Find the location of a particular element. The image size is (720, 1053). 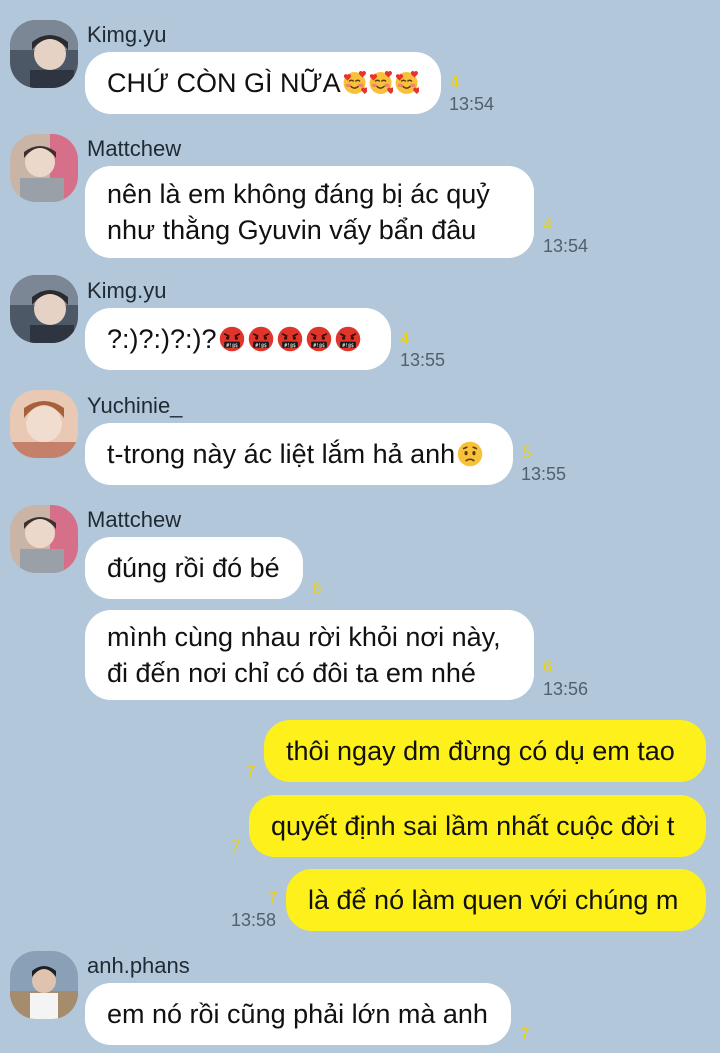

message-text-line: nên là em không đáng bị ác quỷ is located at coordinates (298, 194).